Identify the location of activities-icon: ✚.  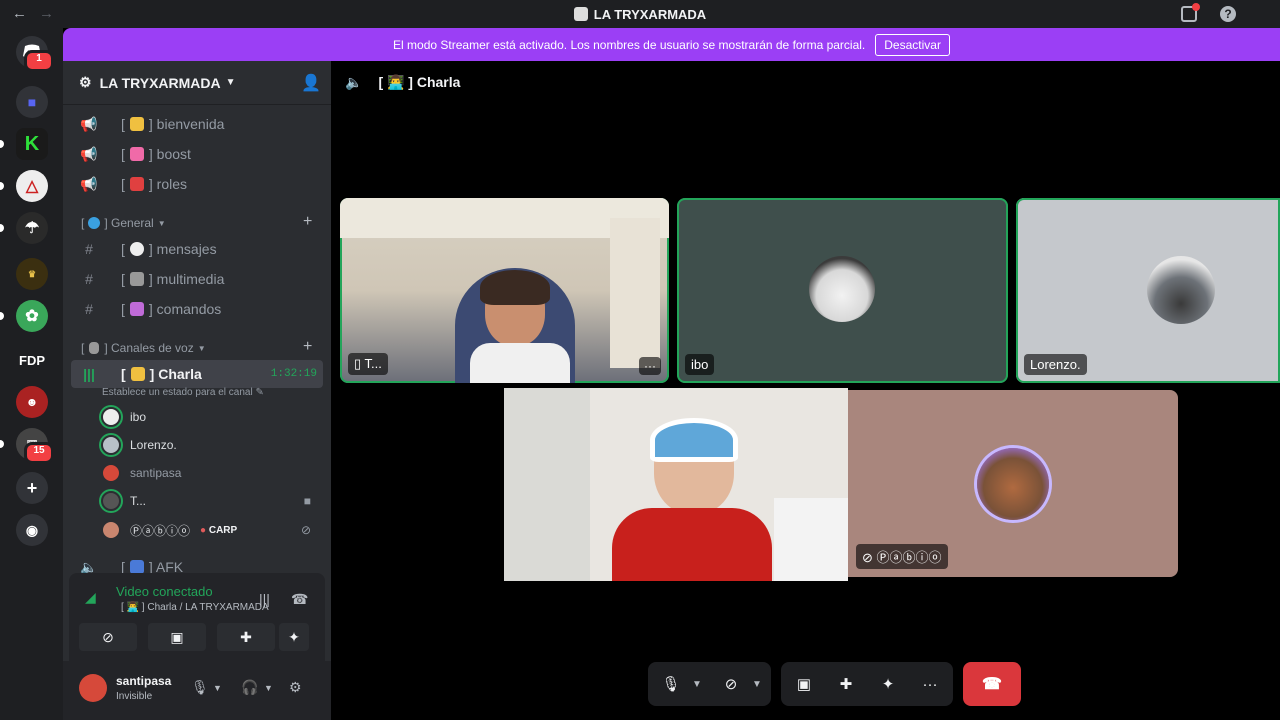
(846, 684).